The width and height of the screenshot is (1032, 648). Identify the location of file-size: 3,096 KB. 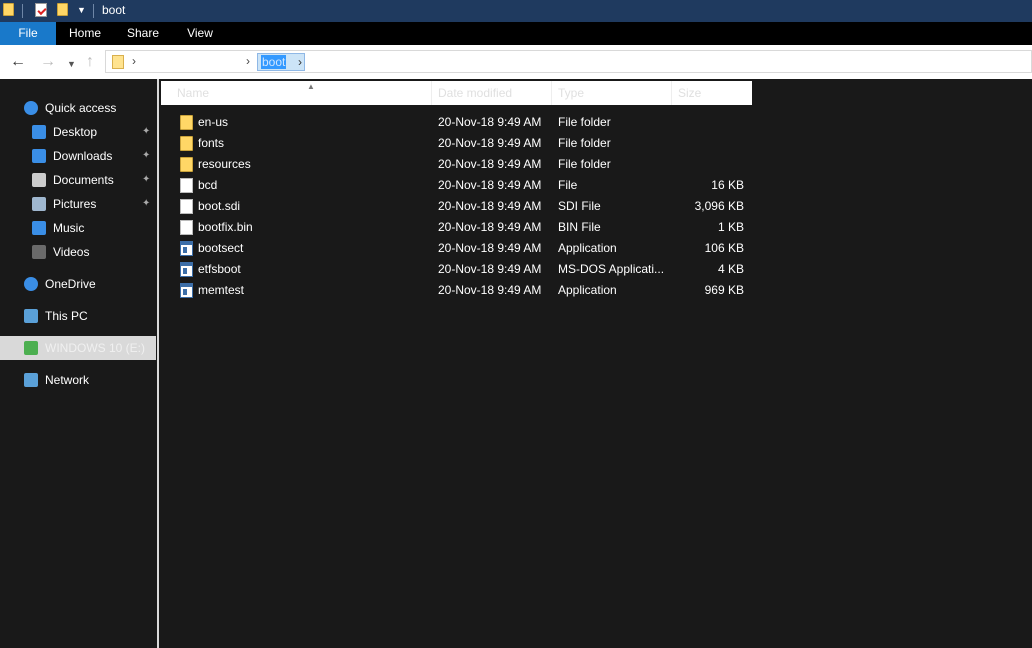
(719, 206).